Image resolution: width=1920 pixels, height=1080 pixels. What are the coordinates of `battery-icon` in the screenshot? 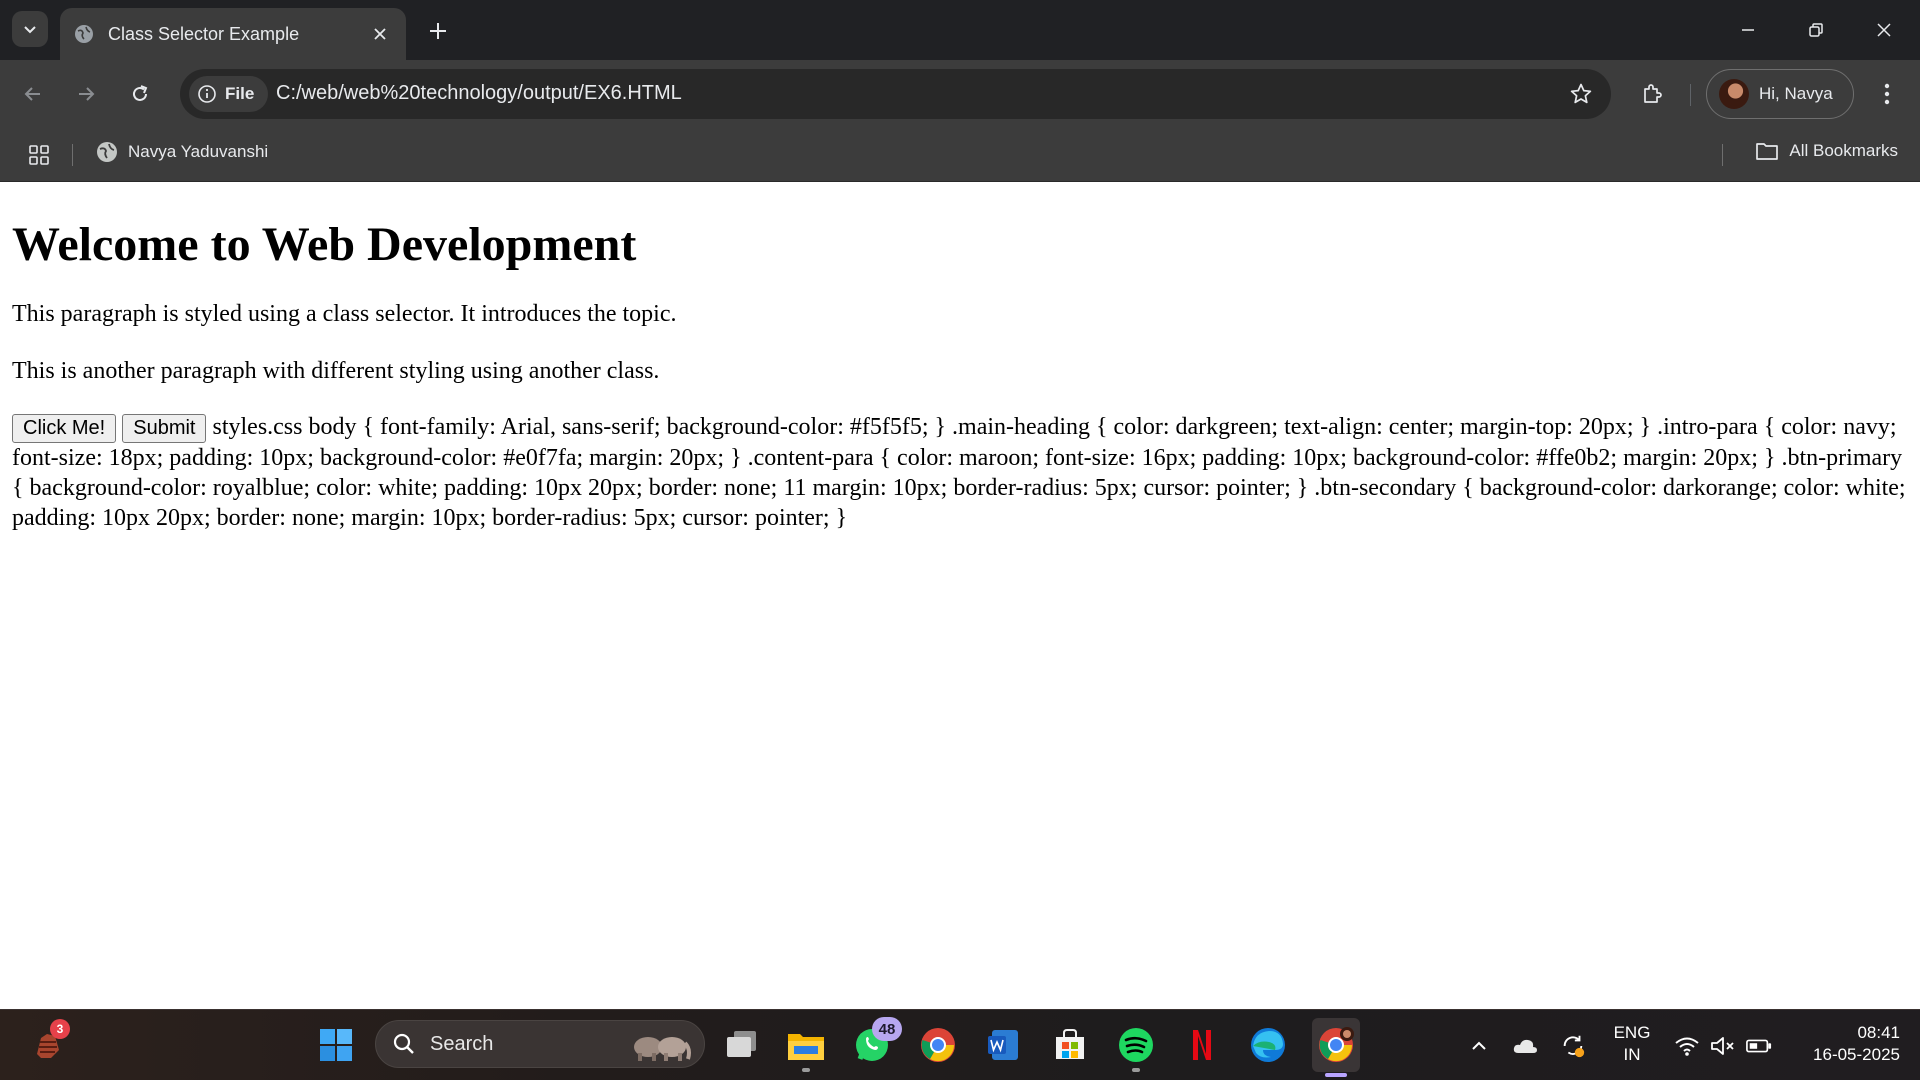 It's located at (1759, 1046).